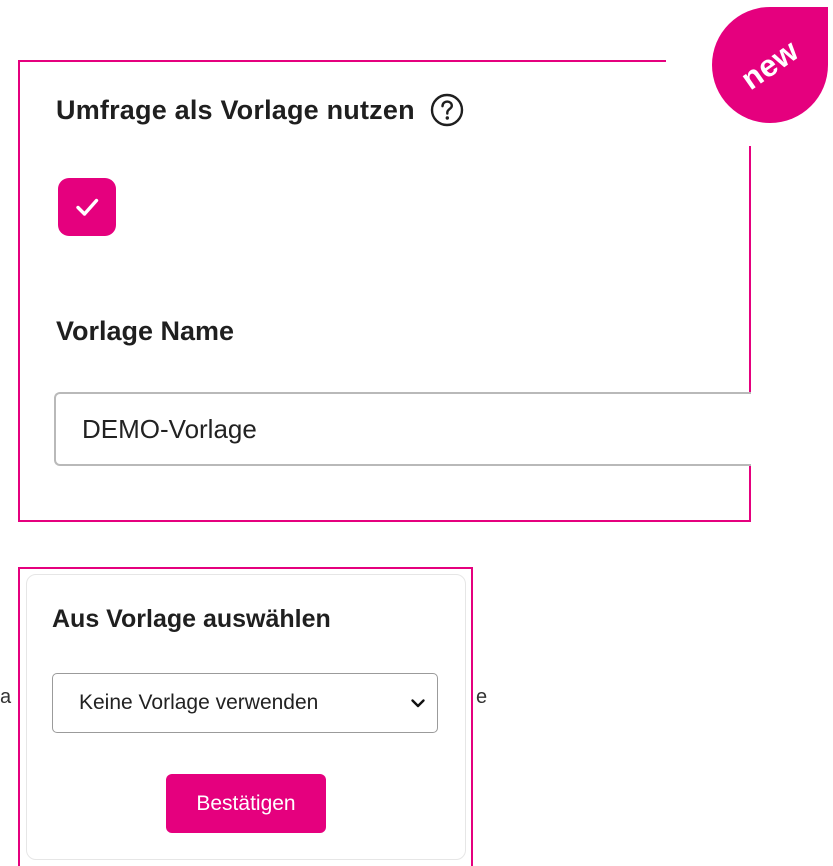 The image size is (833, 866). What do you see at coordinates (145, 331) in the screenshot?
I see `template-name-label: Vorlage Name` at bounding box center [145, 331].